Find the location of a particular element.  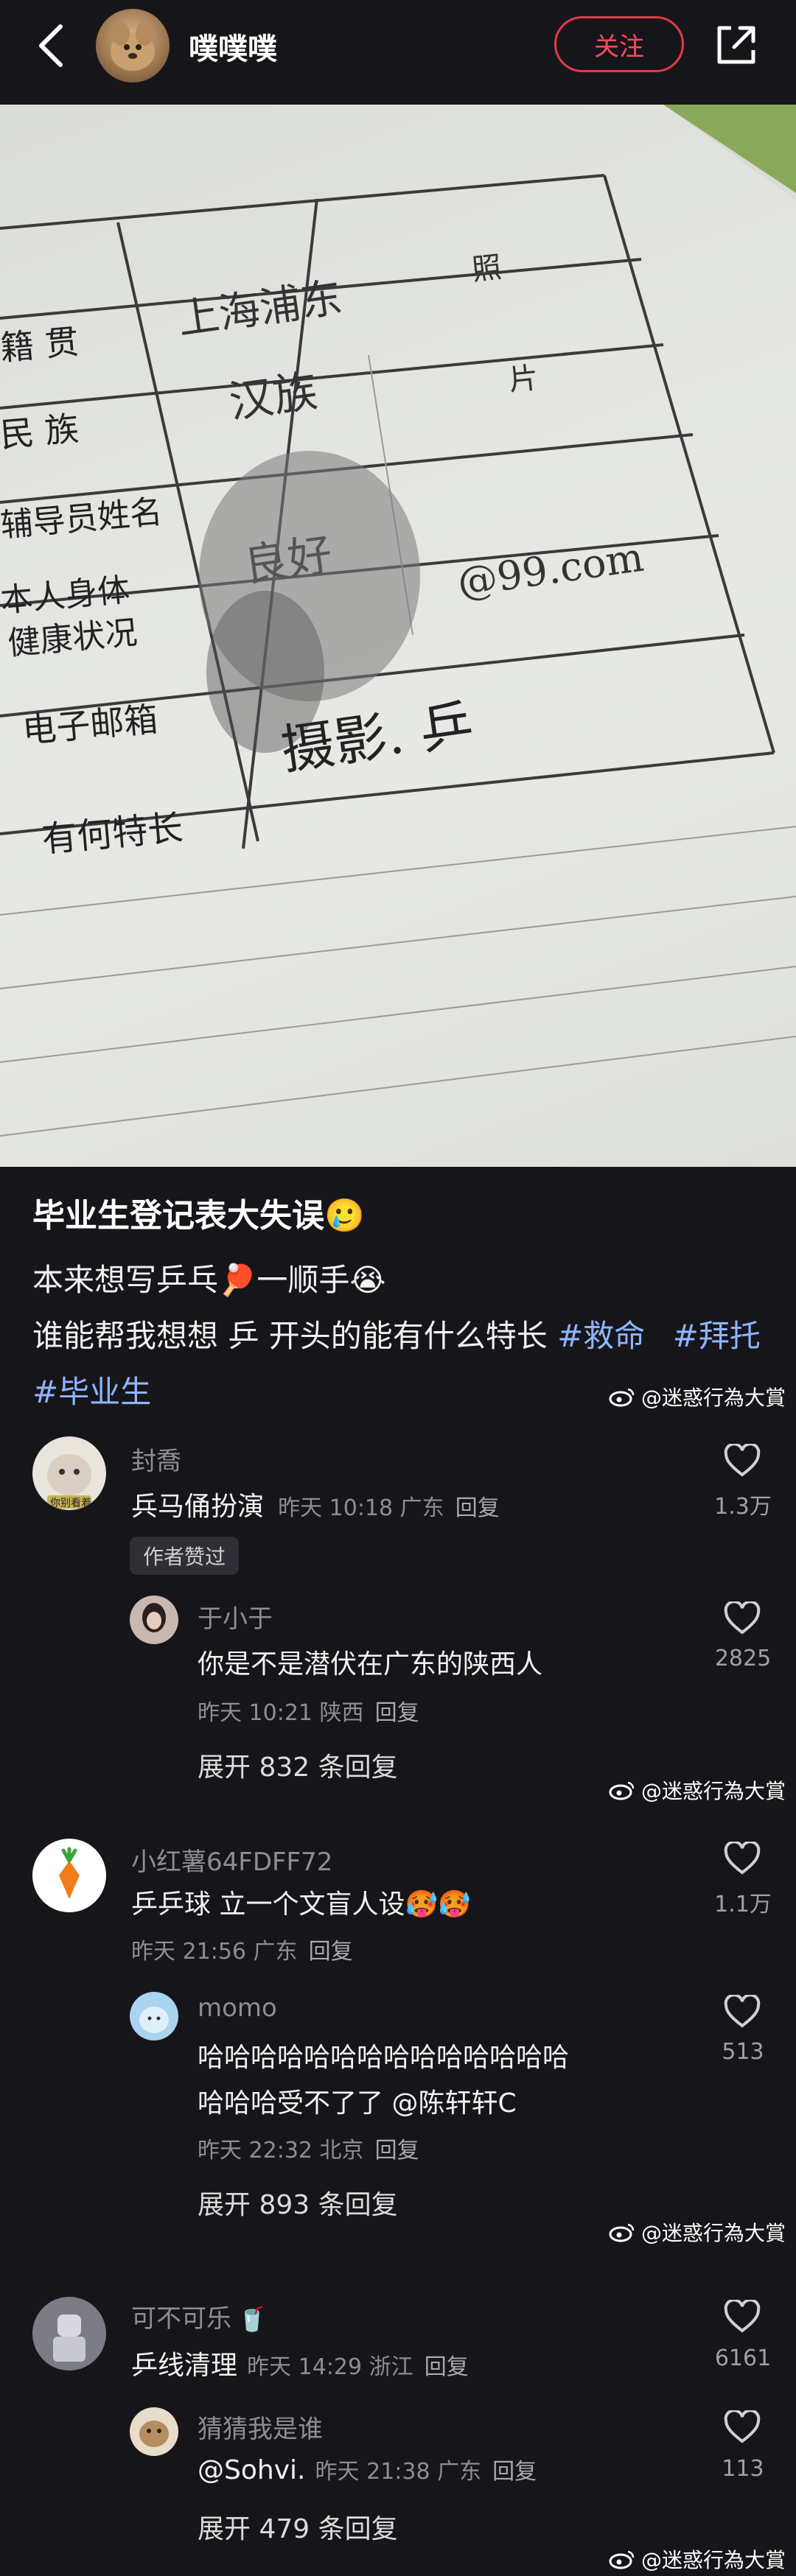

commenter-name: 小红薯64FDFF72 is located at coordinates (232, 1860).